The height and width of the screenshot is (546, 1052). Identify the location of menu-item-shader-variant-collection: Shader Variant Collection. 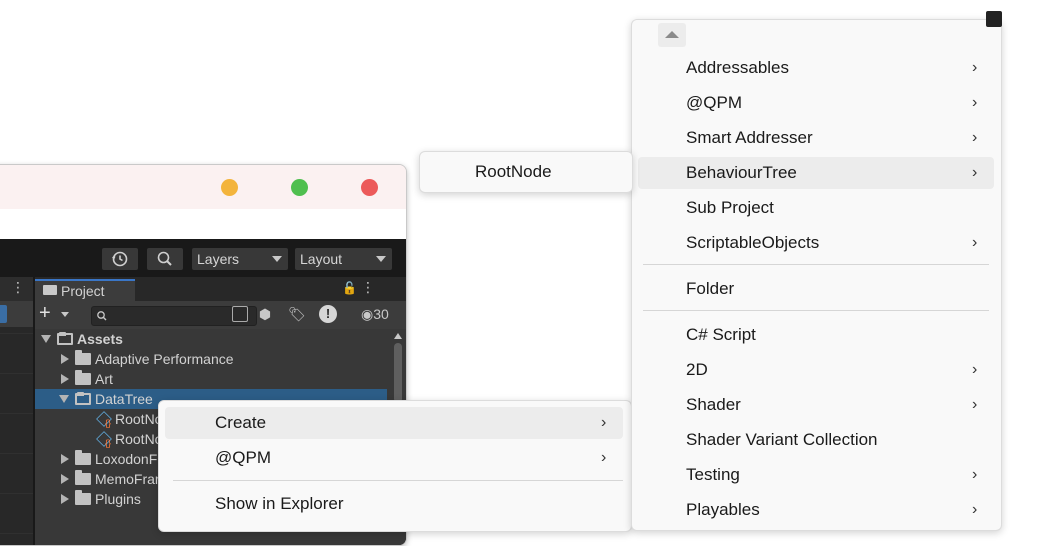
(816, 440).